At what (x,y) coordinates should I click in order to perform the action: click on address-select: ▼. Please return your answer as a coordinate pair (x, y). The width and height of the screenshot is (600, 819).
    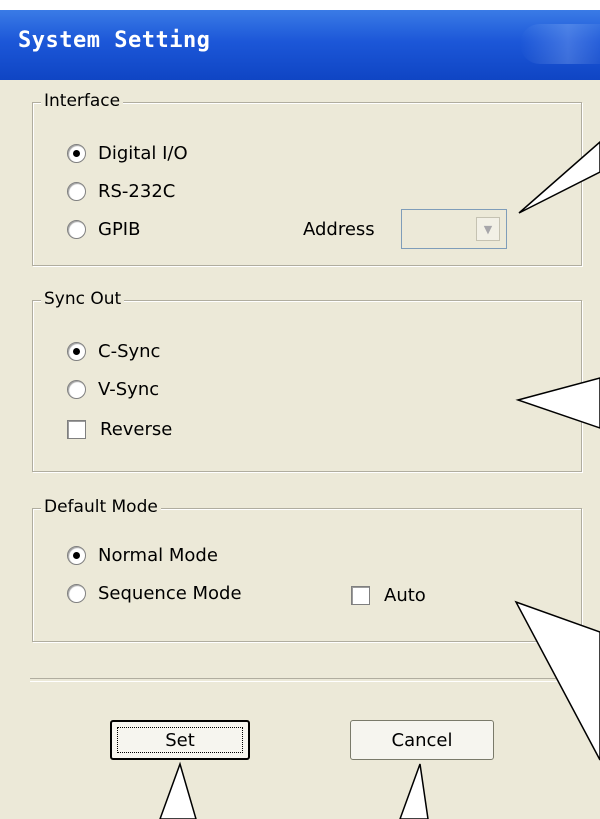
    Looking at the image, I should click on (454, 229).